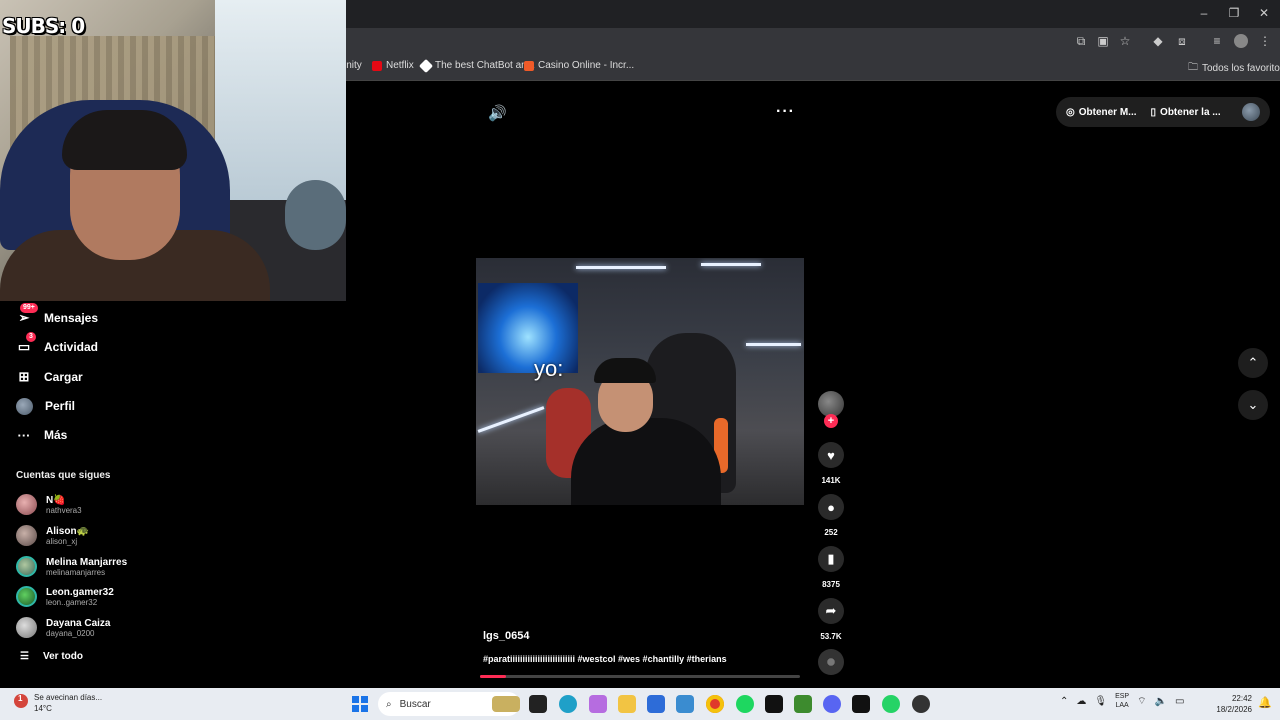  What do you see at coordinates (57, 316) in the screenshot?
I see `sidebar-item-messages: ➢ 99+ Mensajes` at bounding box center [57, 316].